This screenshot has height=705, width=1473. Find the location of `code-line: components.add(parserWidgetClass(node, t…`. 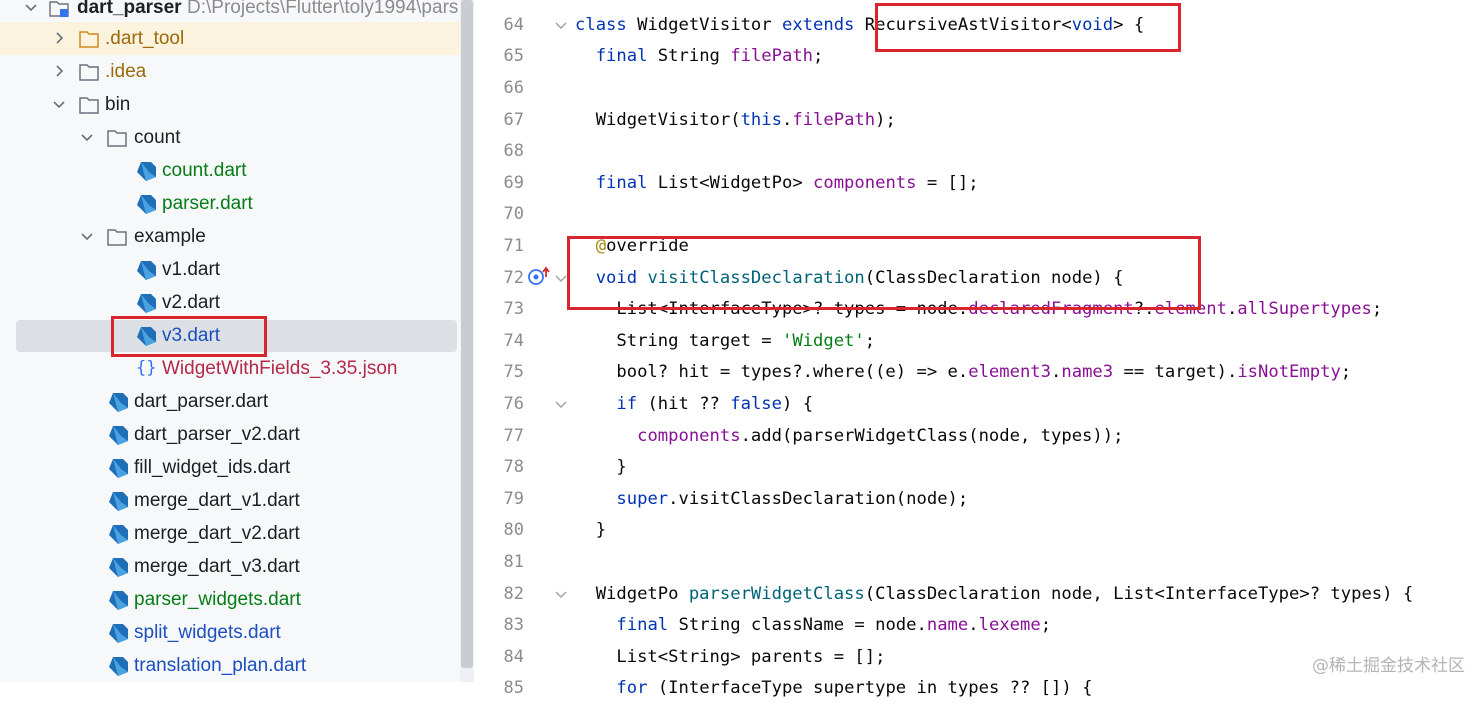

code-line: components.add(parserWidgetClass(node, t… is located at coordinates (849, 437).